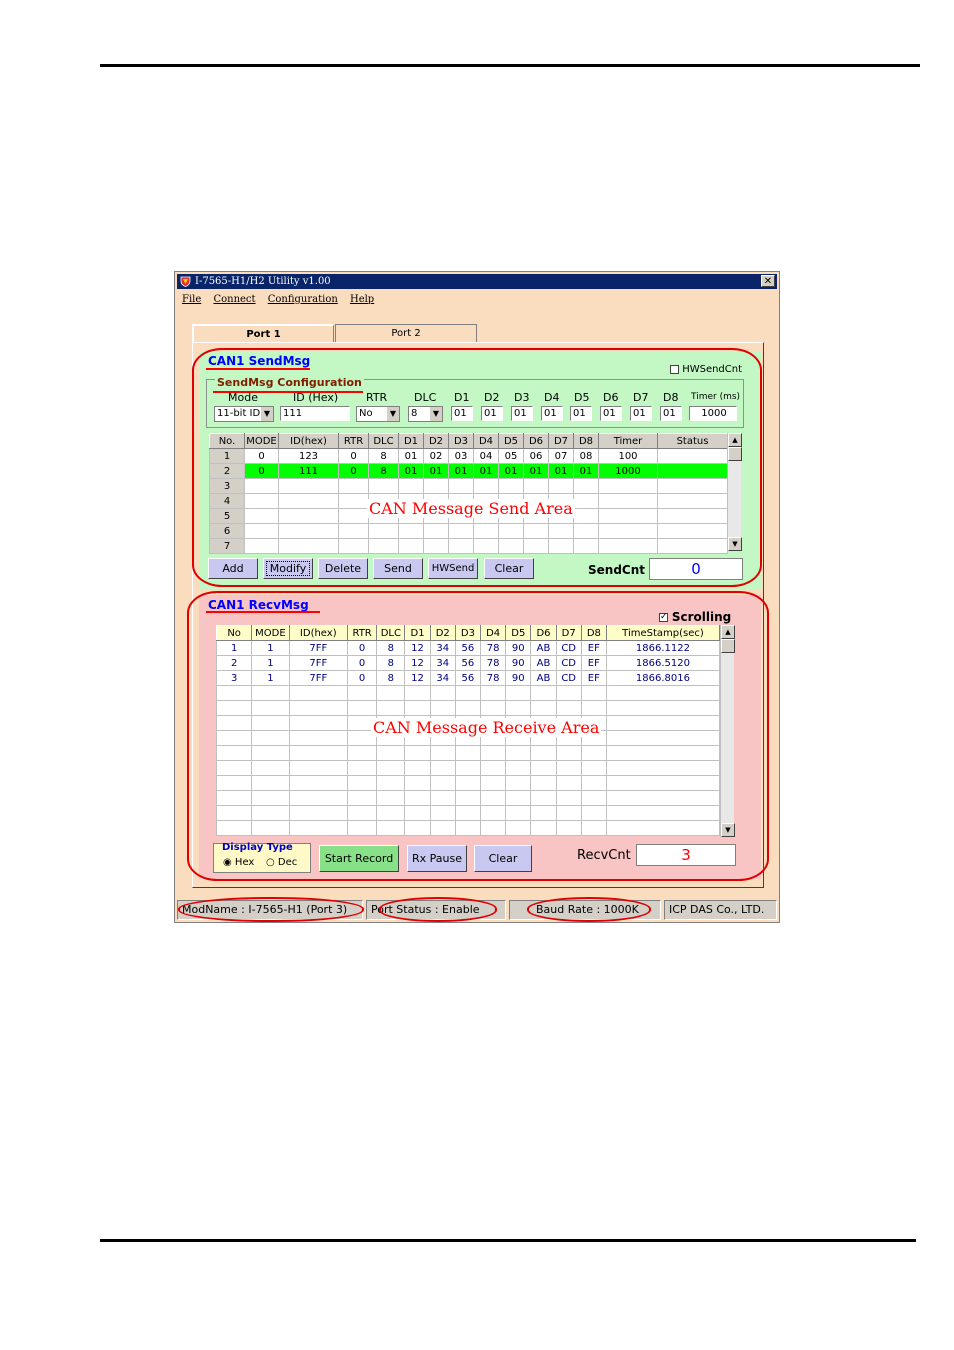  Describe the element at coordinates (509, 568) in the screenshot. I see `clear-send-button: Clear` at that location.